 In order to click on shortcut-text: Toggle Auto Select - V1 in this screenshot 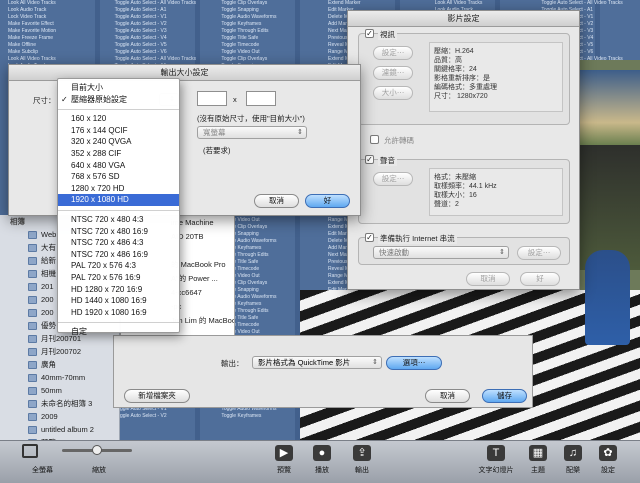, I will do `click(140, 17)`.